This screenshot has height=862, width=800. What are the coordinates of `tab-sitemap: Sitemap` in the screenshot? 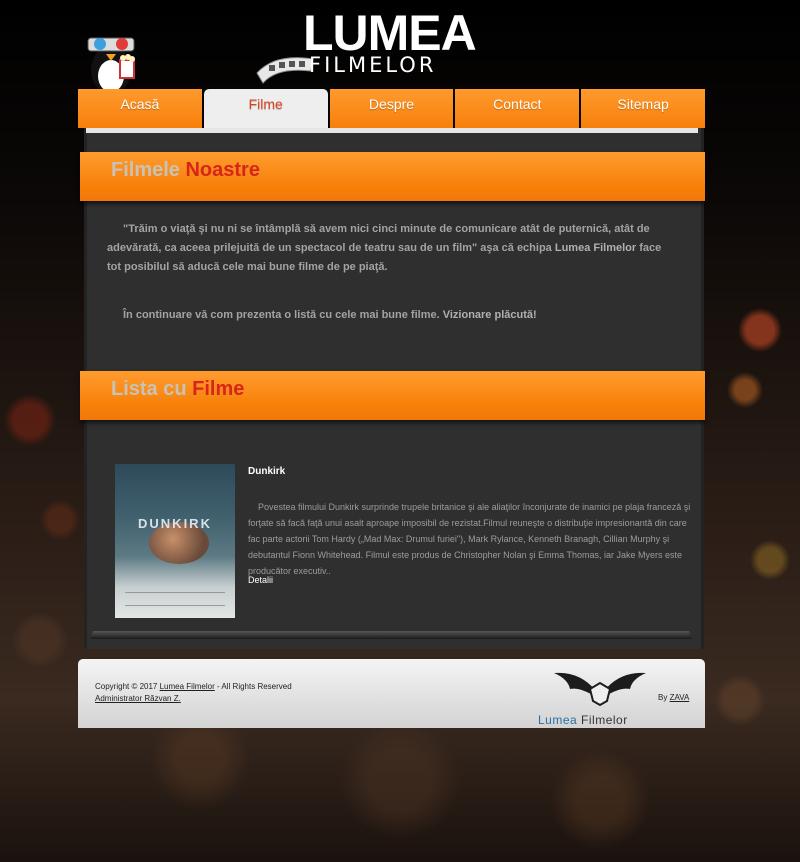 It's located at (643, 108).